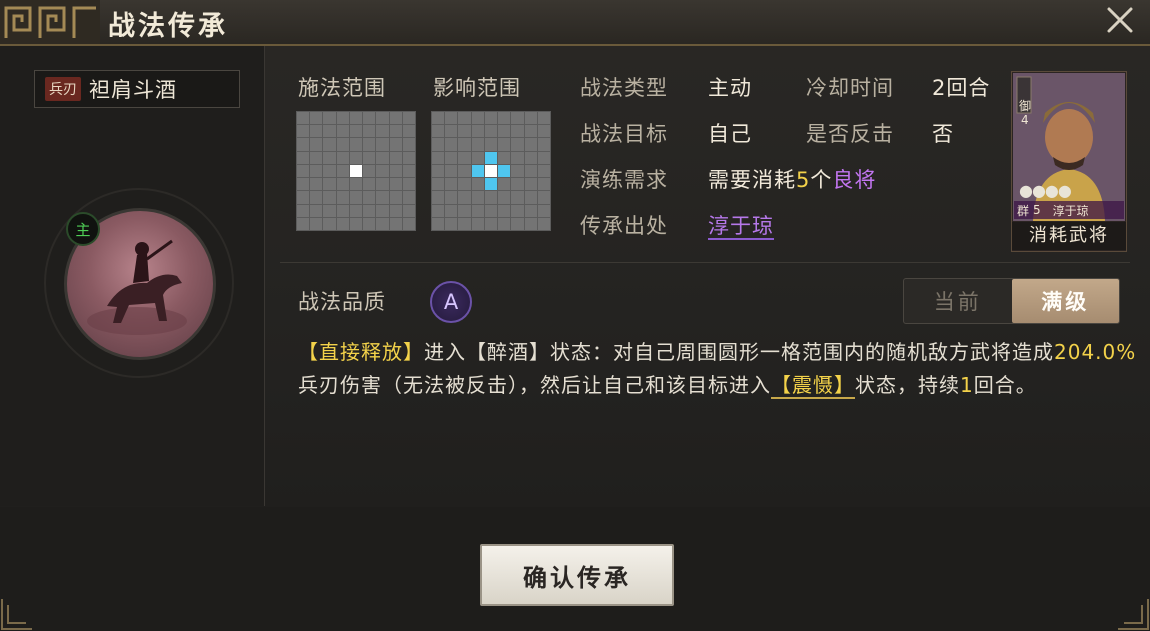 Image resolution: width=1150 pixels, height=631 pixels. What do you see at coordinates (1095, 352) in the screenshot?
I see `desc-damage-rate: 204.0%` at bounding box center [1095, 352].